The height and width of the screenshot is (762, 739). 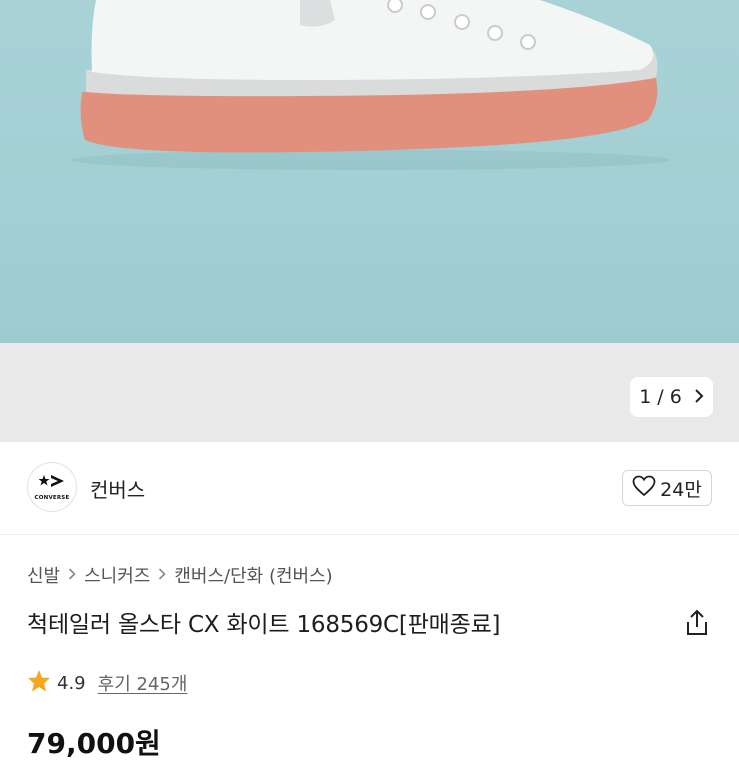 I want to click on rating-score: 4.9, so click(x=71, y=683).